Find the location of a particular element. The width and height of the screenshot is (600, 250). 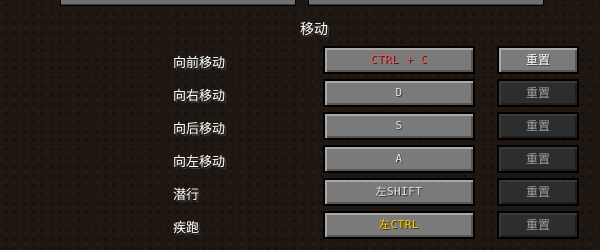

reset-button-forward: 重置 is located at coordinates (538, 60).